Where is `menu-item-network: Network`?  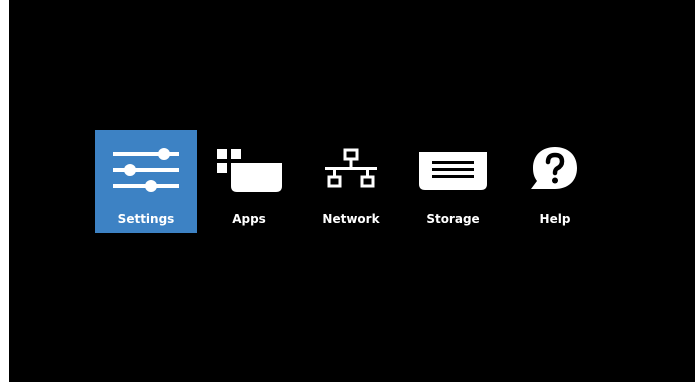 menu-item-network: Network is located at coordinates (351, 181).